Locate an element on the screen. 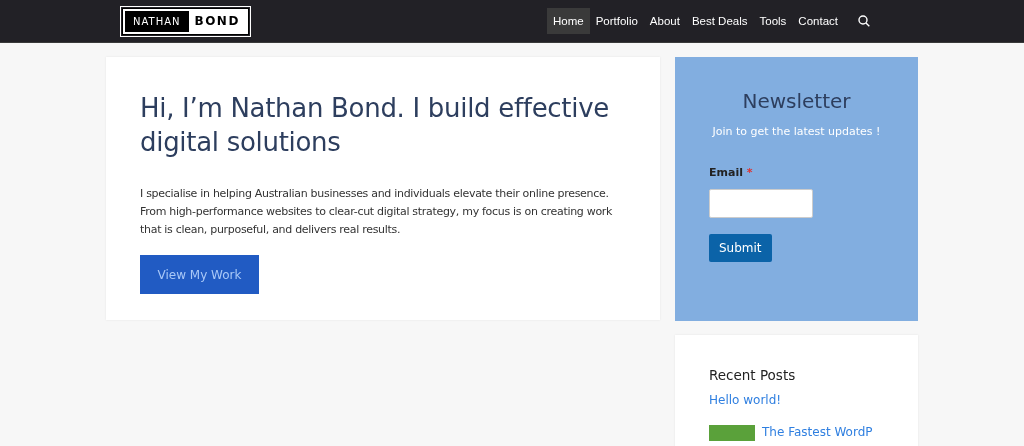 The width and height of the screenshot is (1024, 446). logo: NATHAN BOND is located at coordinates (185, 21).